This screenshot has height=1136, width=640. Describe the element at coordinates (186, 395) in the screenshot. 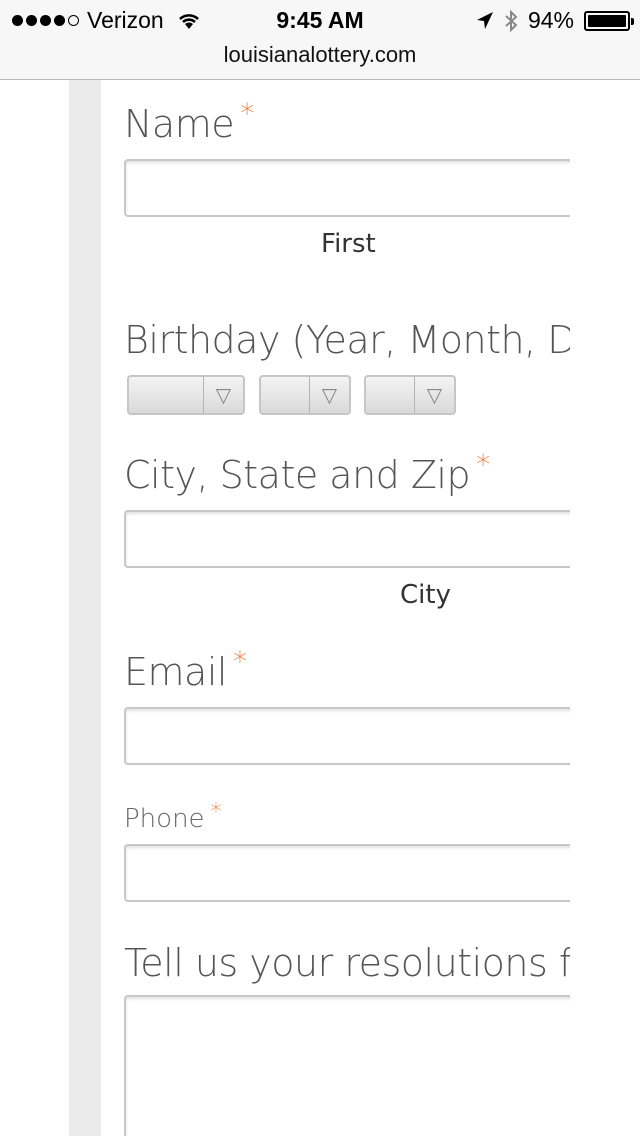

I see `birthday-year-select: ▽` at that location.